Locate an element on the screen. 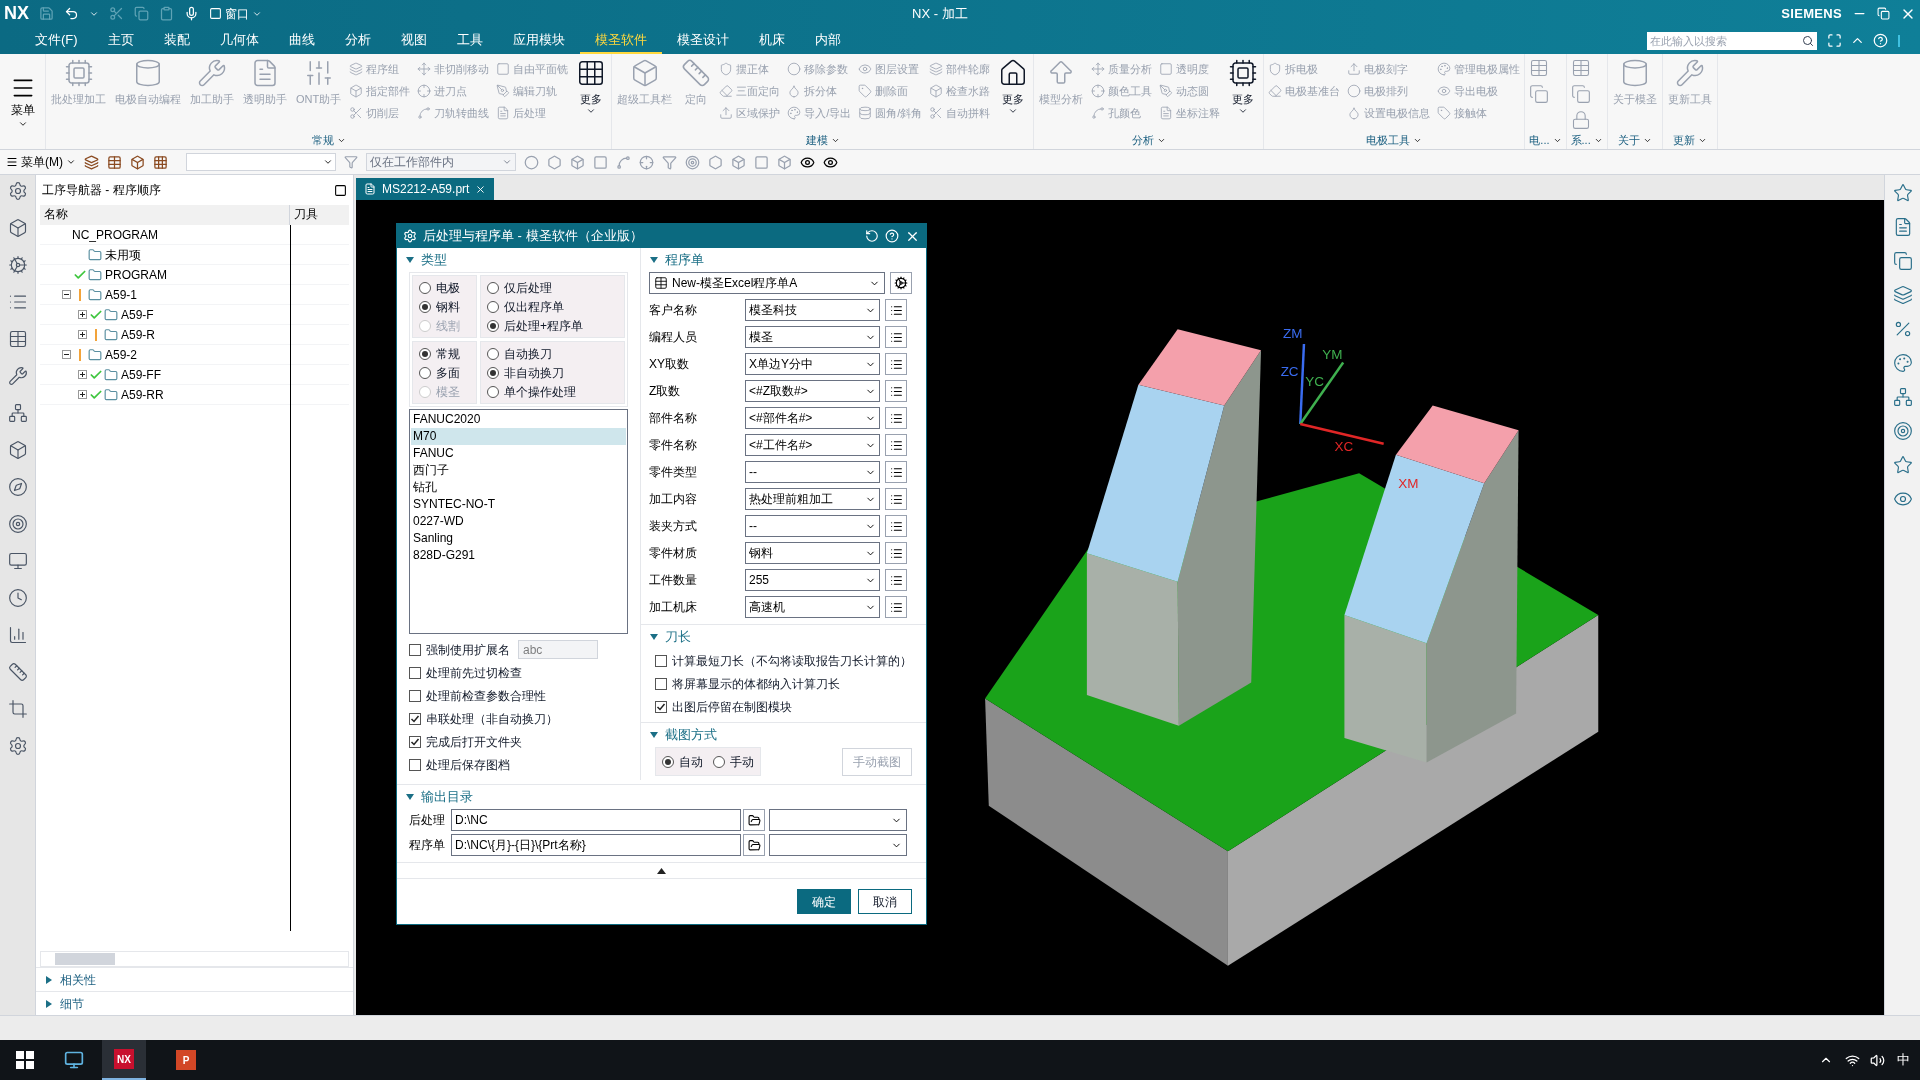 This screenshot has width=1920, height=1080. menu-tab: 几何体 is located at coordinates (239, 40).